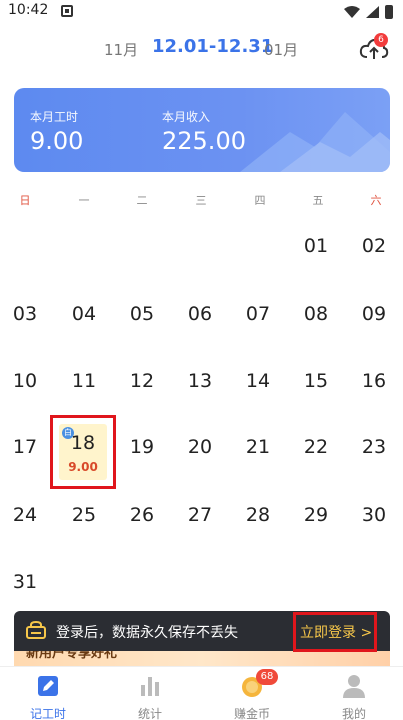 The image size is (403, 720). Describe the element at coordinates (150, 686) in the screenshot. I see `bar-chart-icon` at that location.